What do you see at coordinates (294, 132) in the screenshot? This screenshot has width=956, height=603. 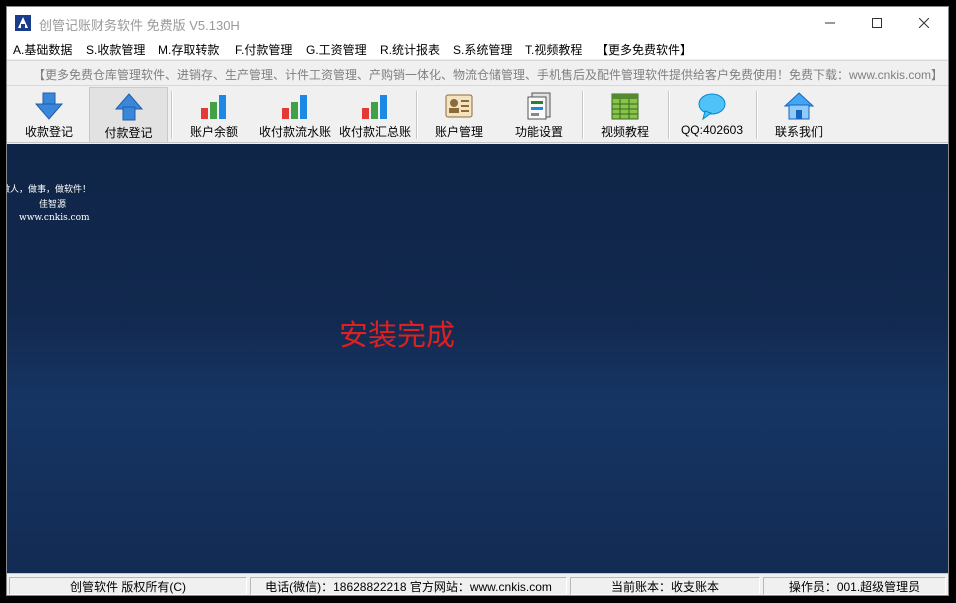 I see `toolbar-label: 收付款流水账` at bounding box center [294, 132].